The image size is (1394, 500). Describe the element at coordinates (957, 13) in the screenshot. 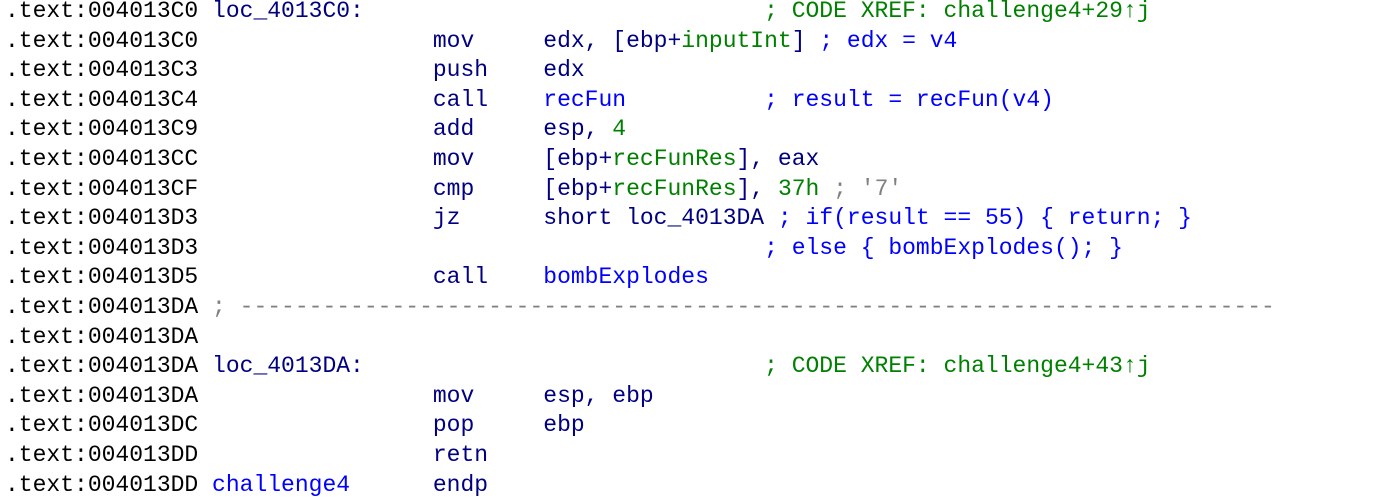

I see `comment: ; CODE XREF: challenge4+29↑j` at that location.